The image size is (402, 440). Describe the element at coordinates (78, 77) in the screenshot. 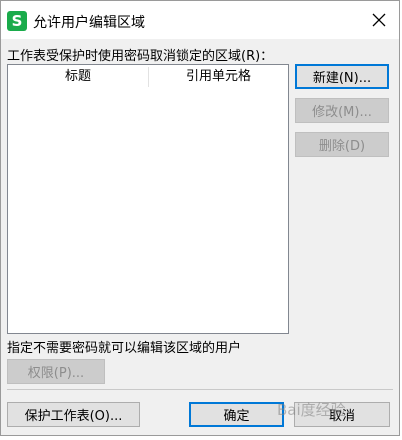

I see `column-header-title: 标题` at that location.